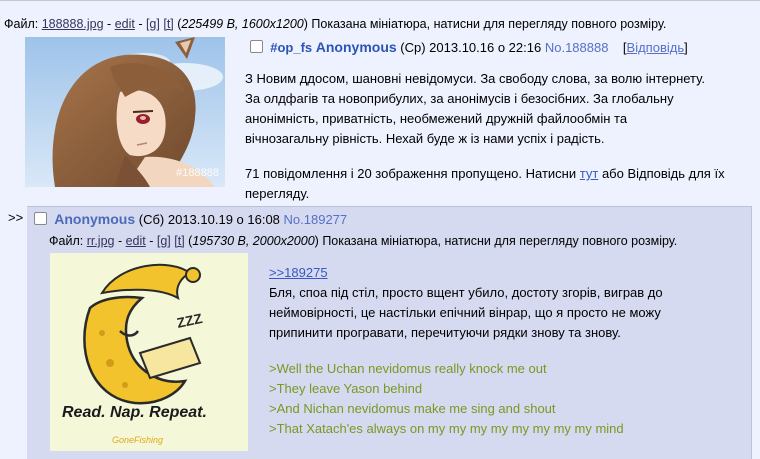 The image size is (760, 459). I want to click on reply-file-link: rr.jpg, so click(101, 241).